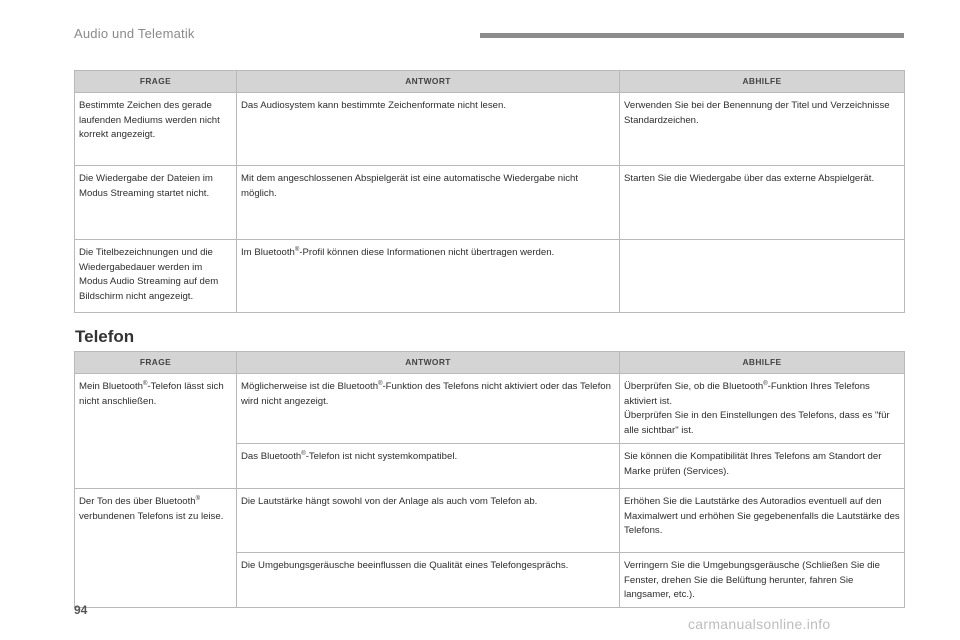  I want to click on section-title-telefon: Telefon, so click(105, 336).